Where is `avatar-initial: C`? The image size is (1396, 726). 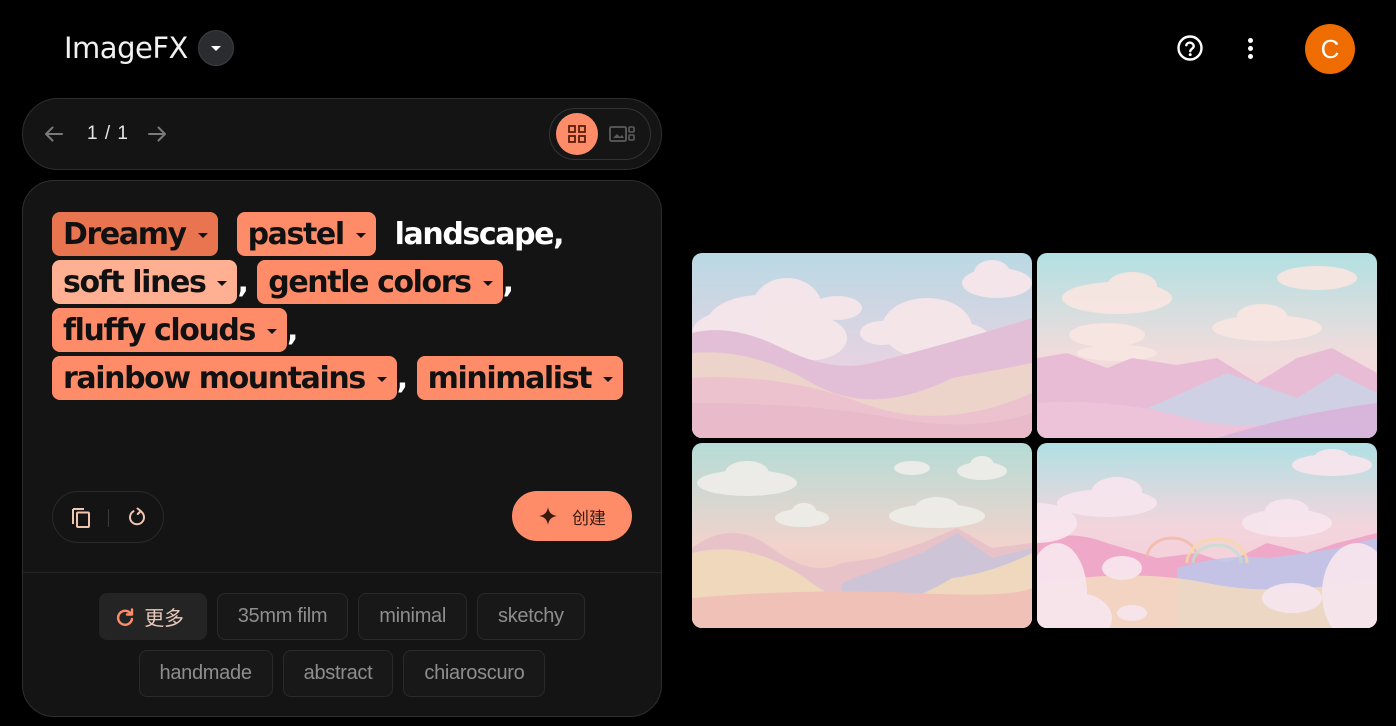 avatar-initial: C is located at coordinates (1330, 48).